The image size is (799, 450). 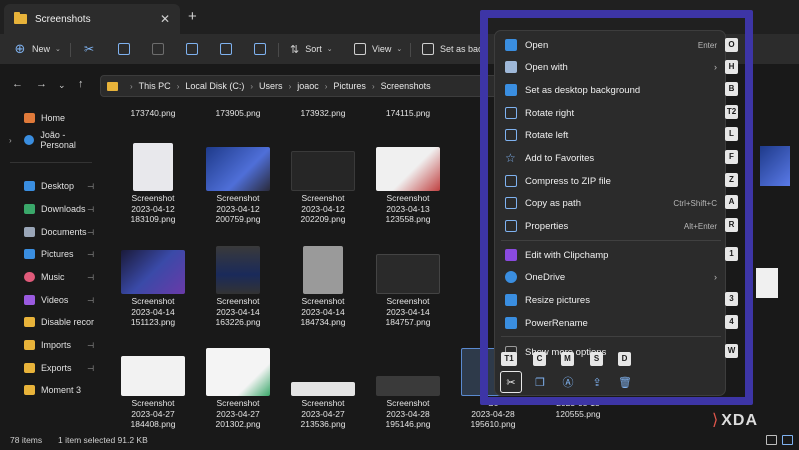 What do you see at coordinates (556, 323) in the screenshot?
I see `menu-item-label: PowerRename` at bounding box center [556, 323].